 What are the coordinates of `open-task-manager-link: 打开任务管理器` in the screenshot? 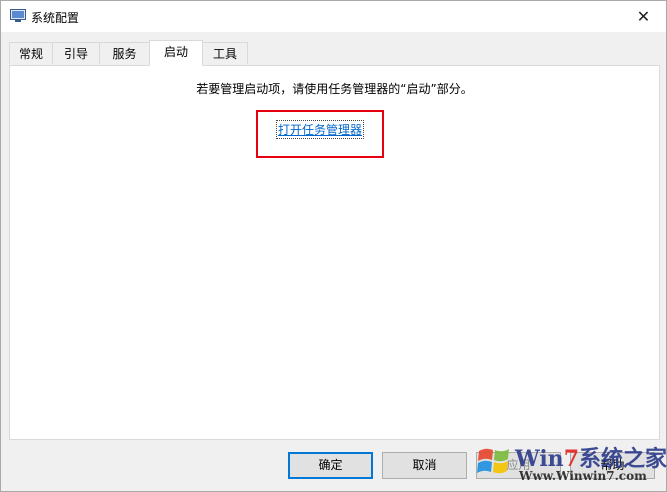 It's located at (320, 129).